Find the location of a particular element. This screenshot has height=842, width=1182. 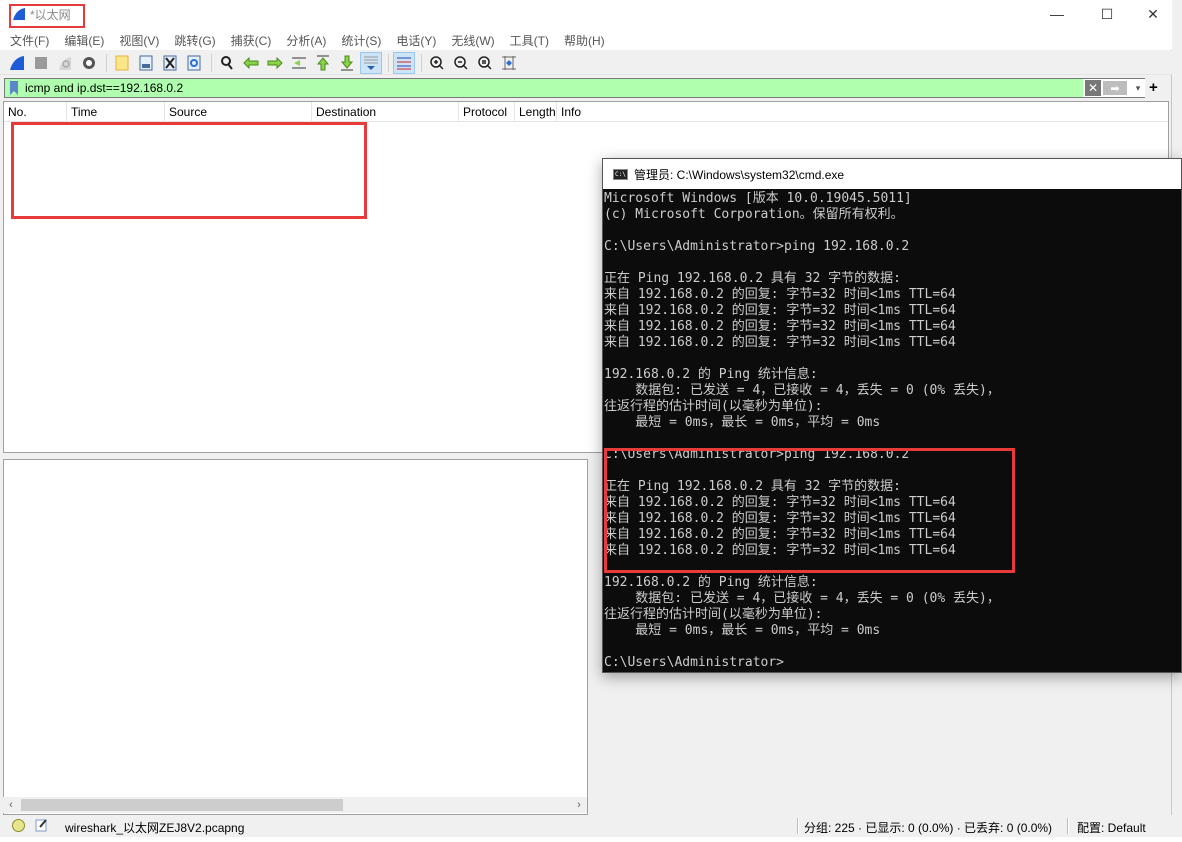

resize-columns-button is located at coordinates (509, 63).